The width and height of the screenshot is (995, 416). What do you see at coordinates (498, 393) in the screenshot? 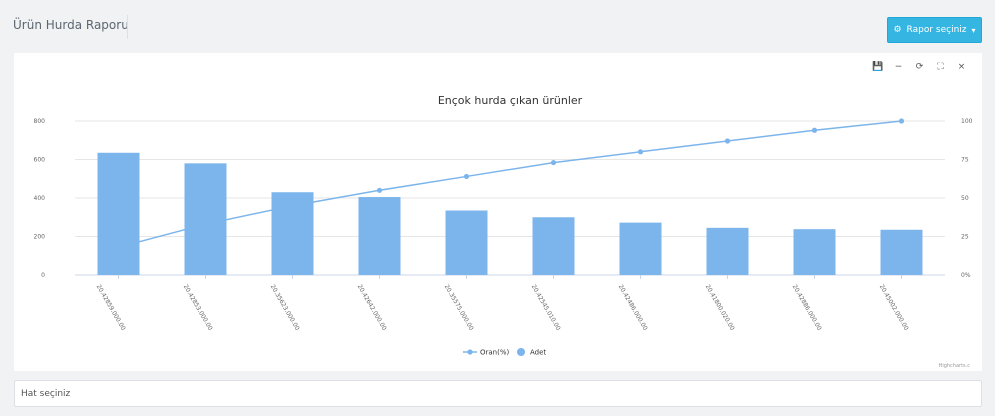
I see `line-select-input` at bounding box center [498, 393].